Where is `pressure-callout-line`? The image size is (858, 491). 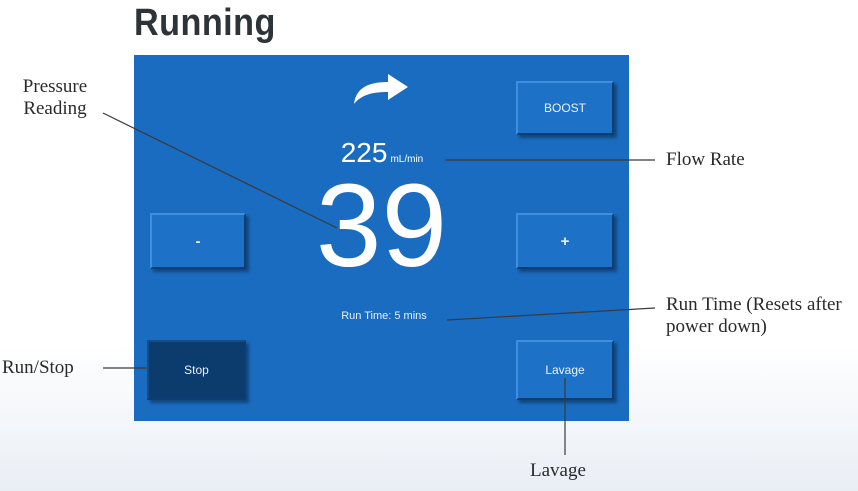 pressure-callout-line is located at coordinates (220, 170).